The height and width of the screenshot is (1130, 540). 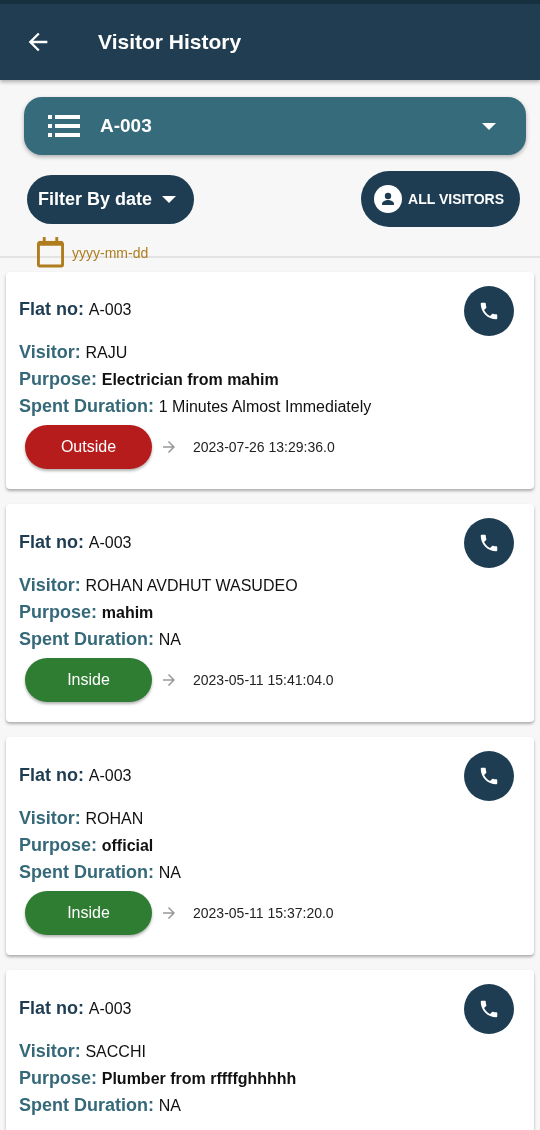 What do you see at coordinates (199, 1078) in the screenshot?
I see `field-value: Plumber from rffffghhhhh` at bounding box center [199, 1078].